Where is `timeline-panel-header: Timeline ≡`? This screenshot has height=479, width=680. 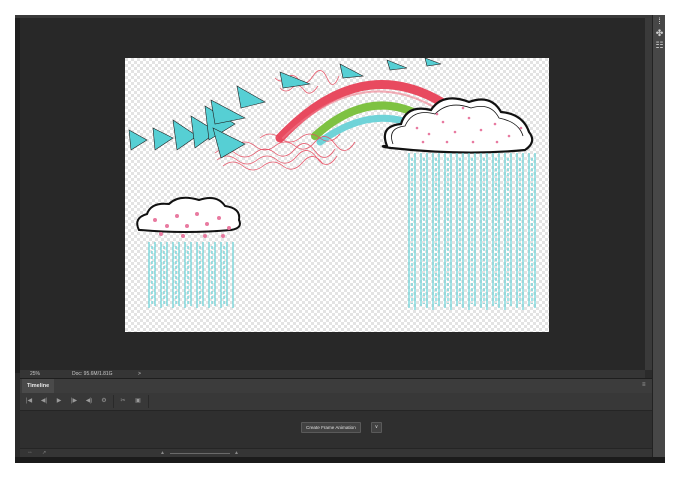 timeline-panel-header: Timeline ≡ is located at coordinates (336, 386).